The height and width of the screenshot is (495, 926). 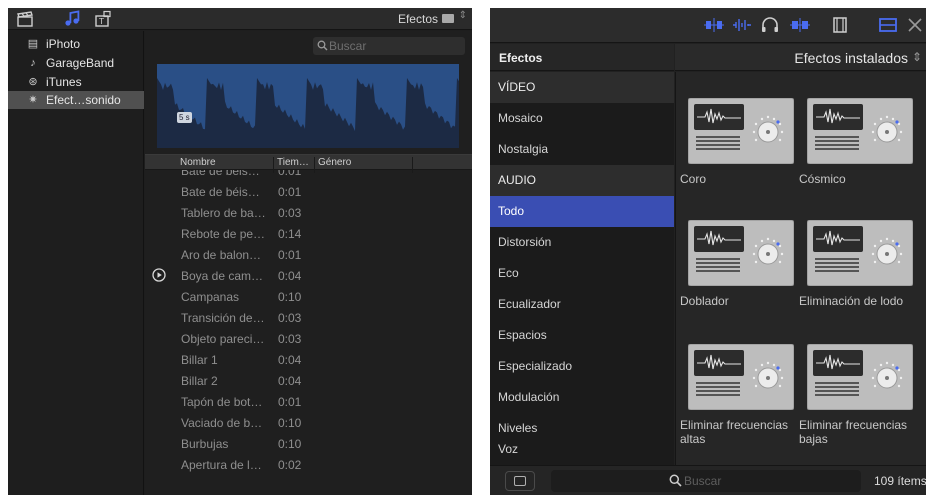 I want to click on category-label: Todo, so click(x=511, y=211).